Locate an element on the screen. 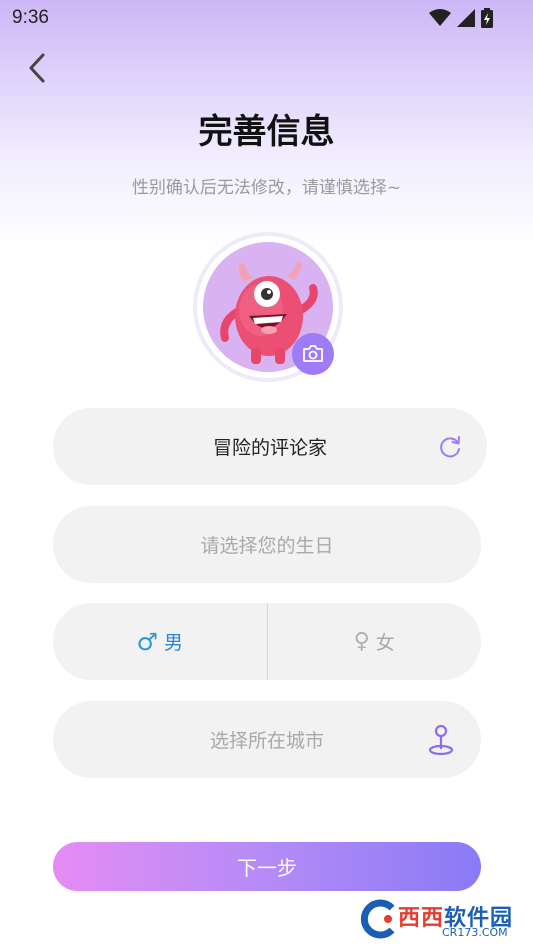  female-icon: ♀ is located at coordinates (361, 641).